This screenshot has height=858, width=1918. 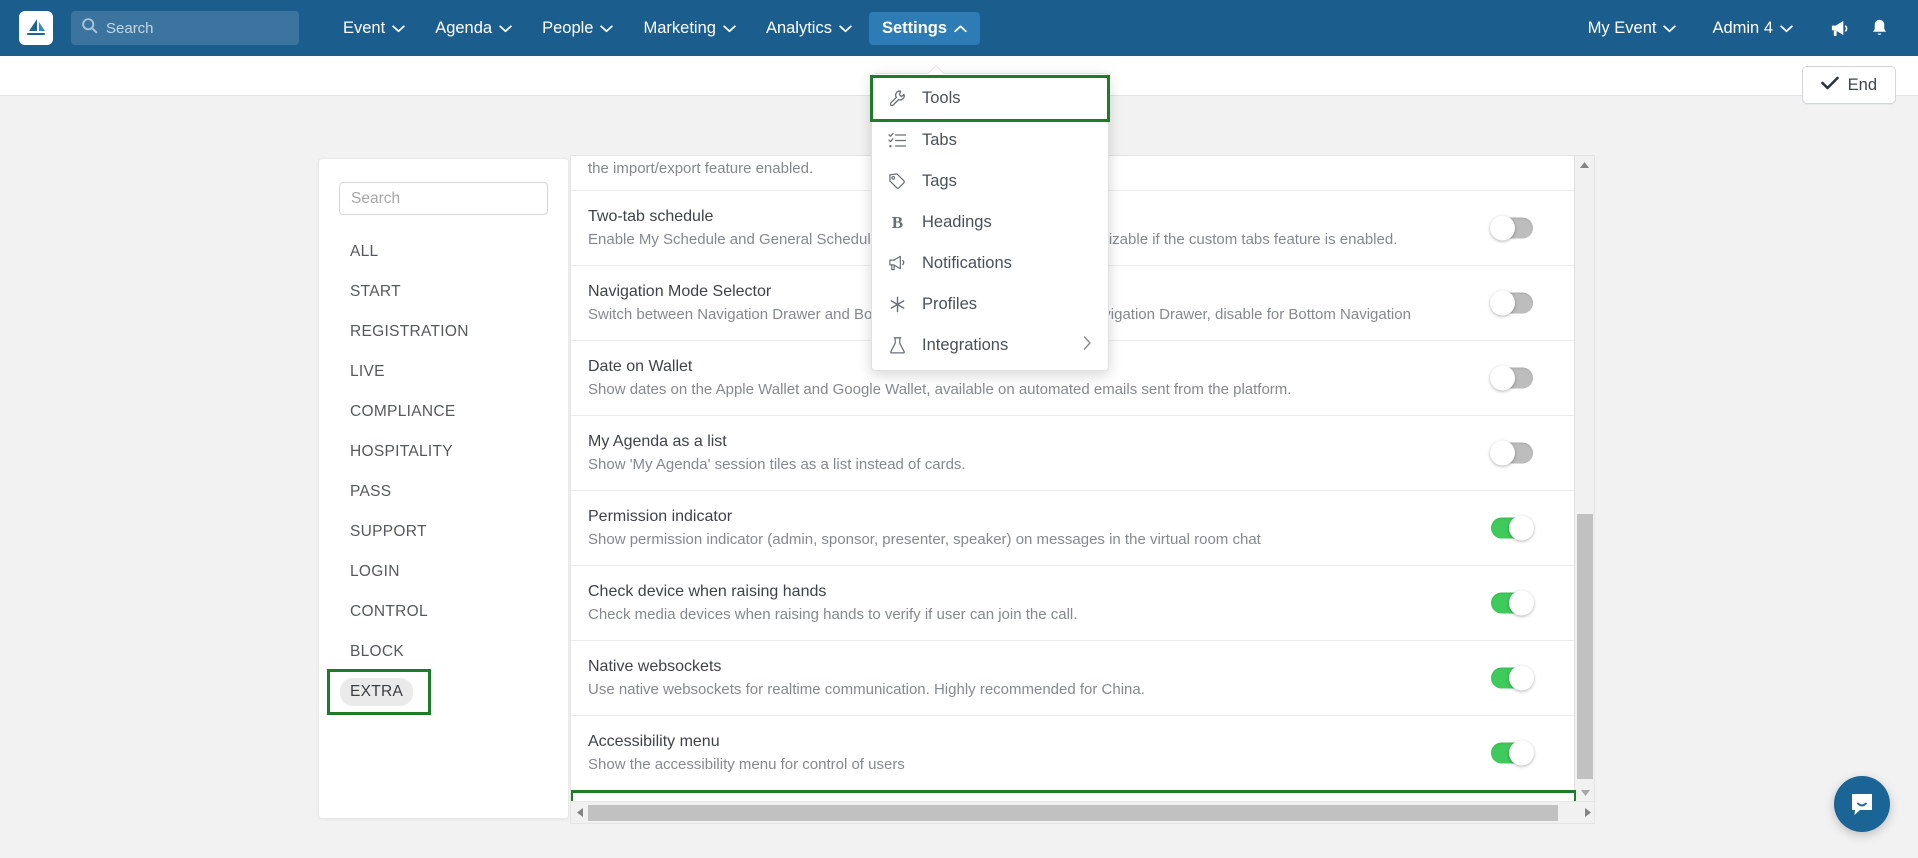 I want to click on nav-item-admin-account: Admin 4, so click(x=1752, y=28).